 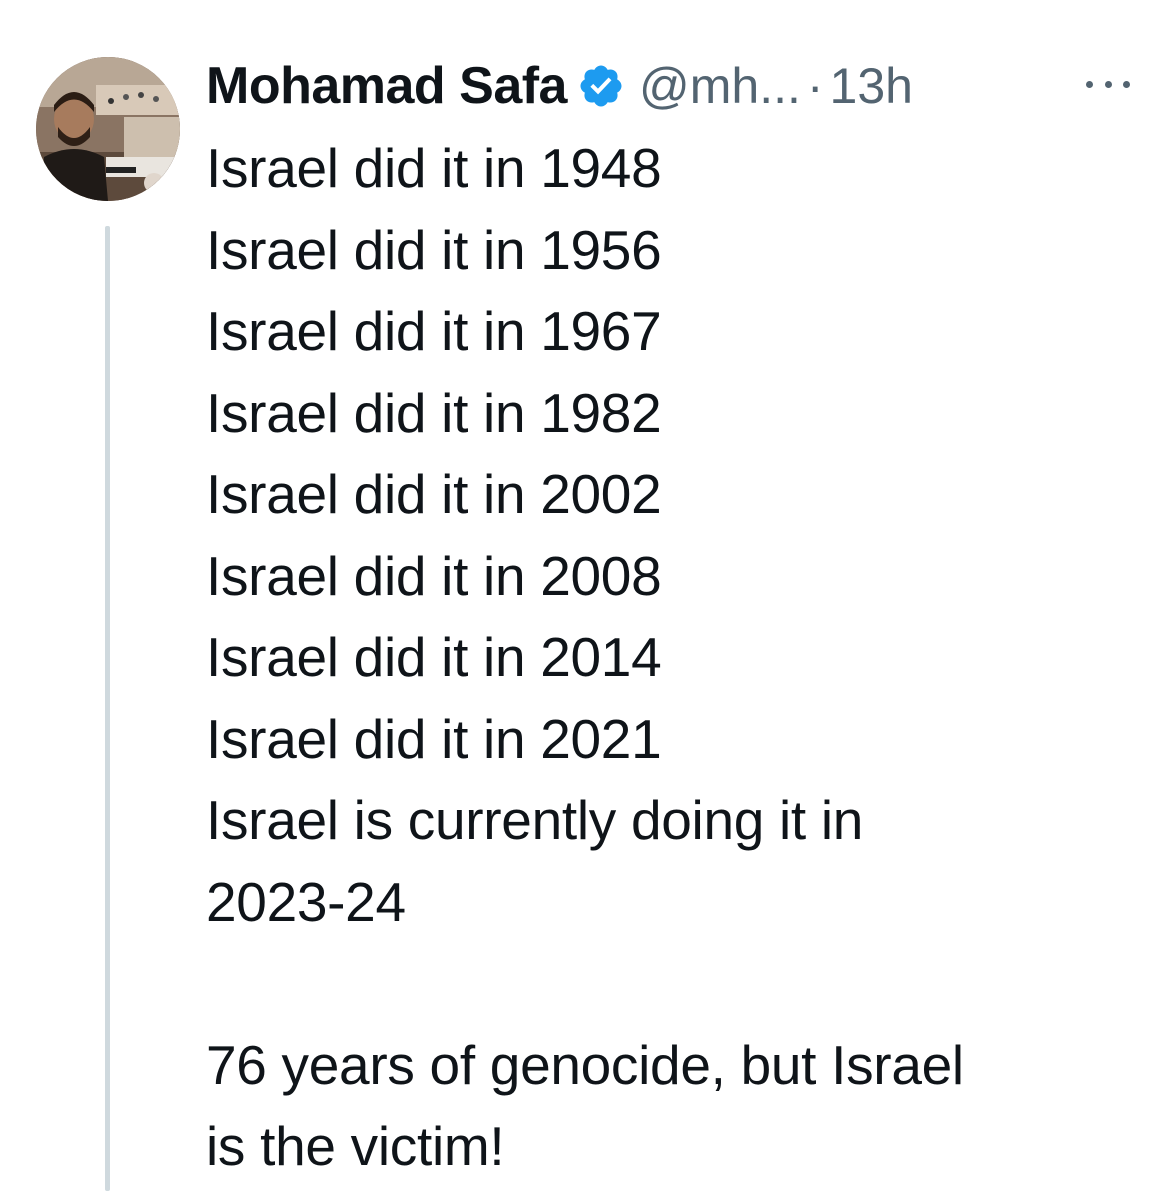 I want to click on thread-connector-line, so click(x=107, y=708).